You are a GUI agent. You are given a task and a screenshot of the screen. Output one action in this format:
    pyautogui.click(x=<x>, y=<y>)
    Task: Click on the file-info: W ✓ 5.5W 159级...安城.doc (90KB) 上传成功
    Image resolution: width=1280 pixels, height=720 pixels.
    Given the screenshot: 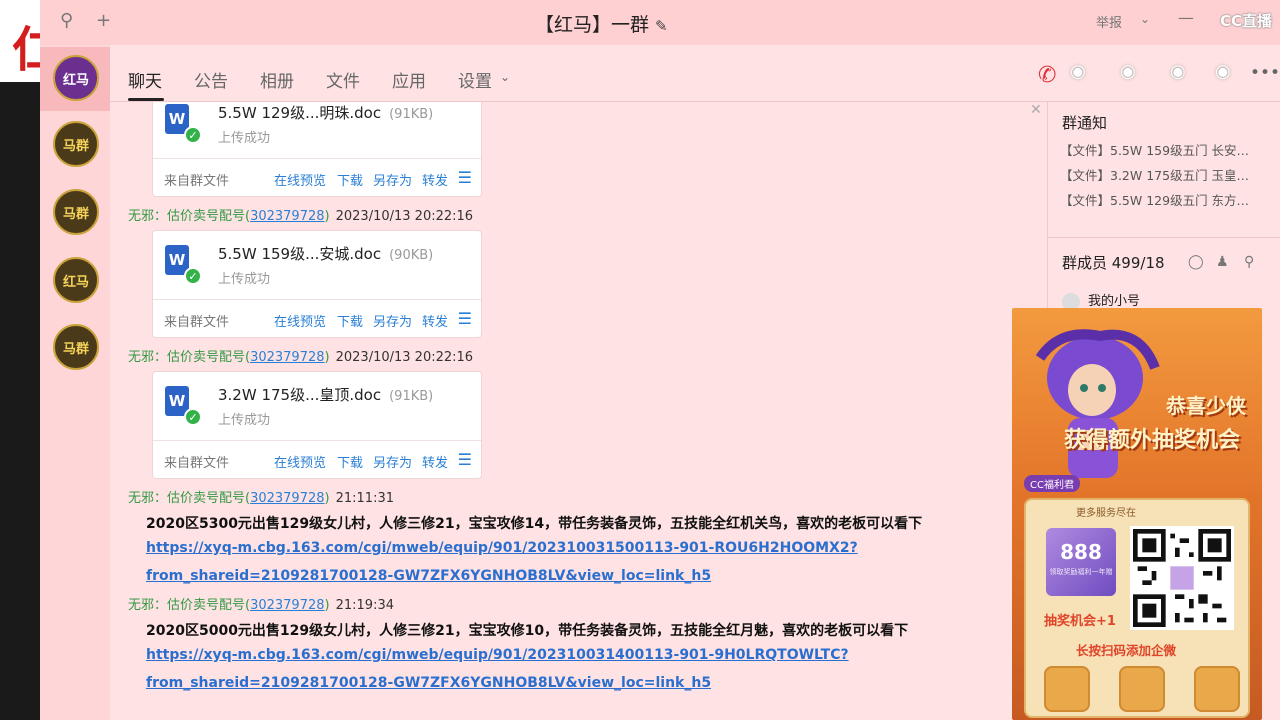 What is the action you would take?
    pyautogui.click(x=317, y=265)
    